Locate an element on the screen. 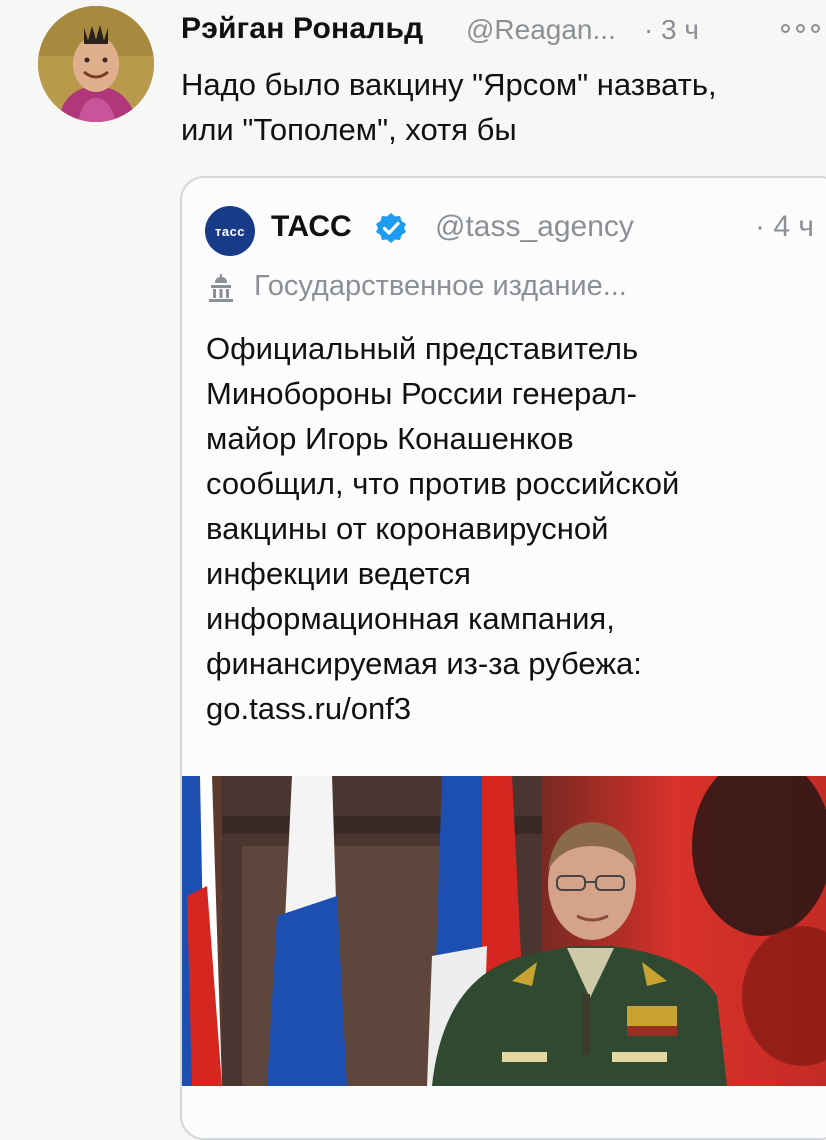 The width and height of the screenshot is (826, 1140). quoted-author-name: ТАСС is located at coordinates (311, 226).